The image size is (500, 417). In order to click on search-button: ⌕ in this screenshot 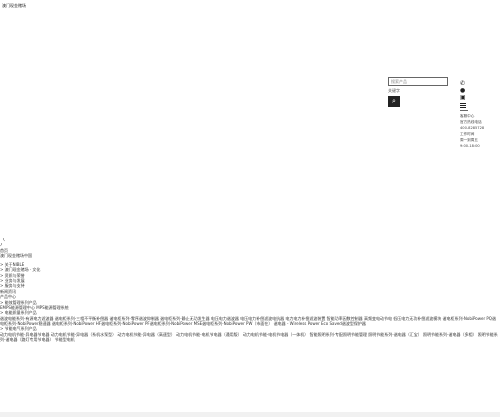, I will do `click(394, 102)`.